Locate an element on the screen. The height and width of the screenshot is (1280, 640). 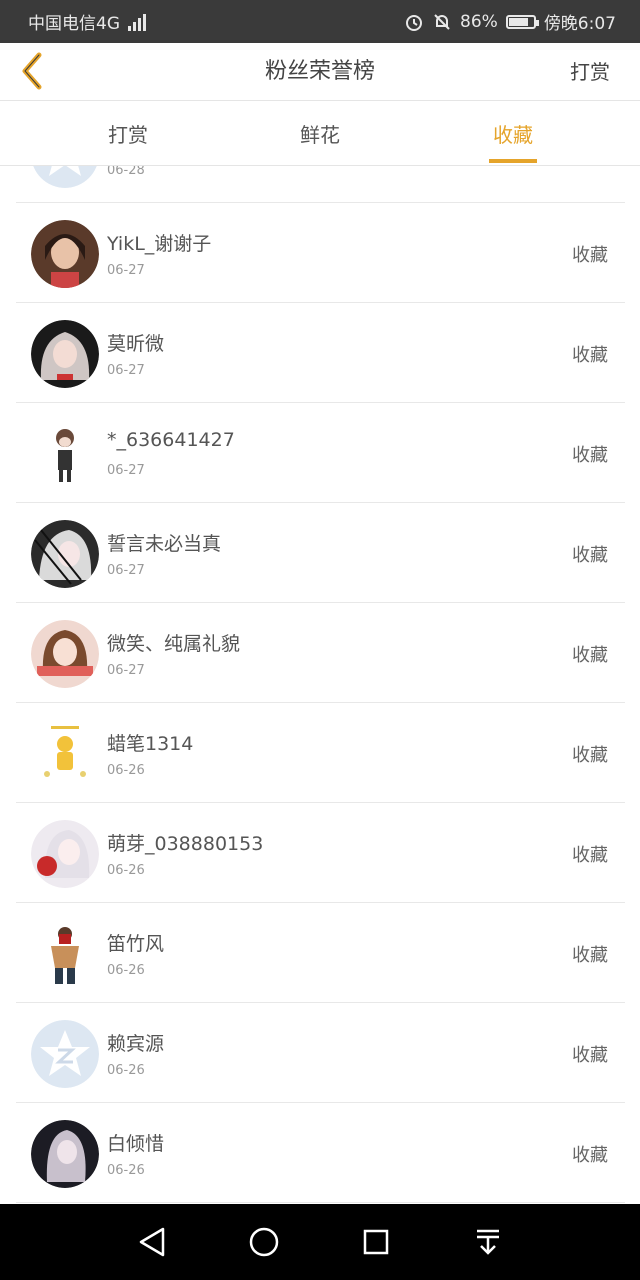
tab-favorites: 收藏 is located at coordinates (513, 134).